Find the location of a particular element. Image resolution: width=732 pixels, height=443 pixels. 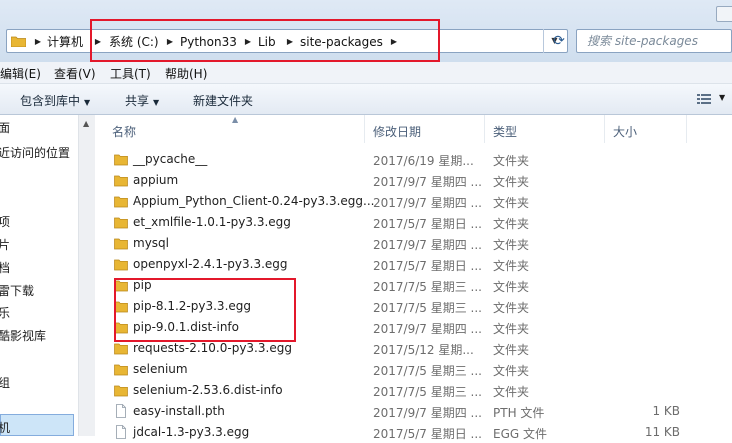

file-icon is located at coordinates (121, 411).